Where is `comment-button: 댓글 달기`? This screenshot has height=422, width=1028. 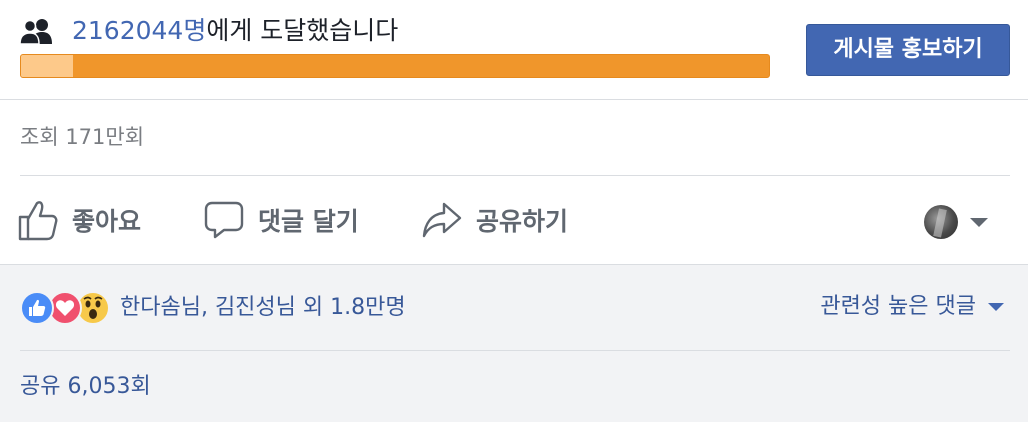 comment-button: 댓글 달기 is located at coordinates (281, 220).